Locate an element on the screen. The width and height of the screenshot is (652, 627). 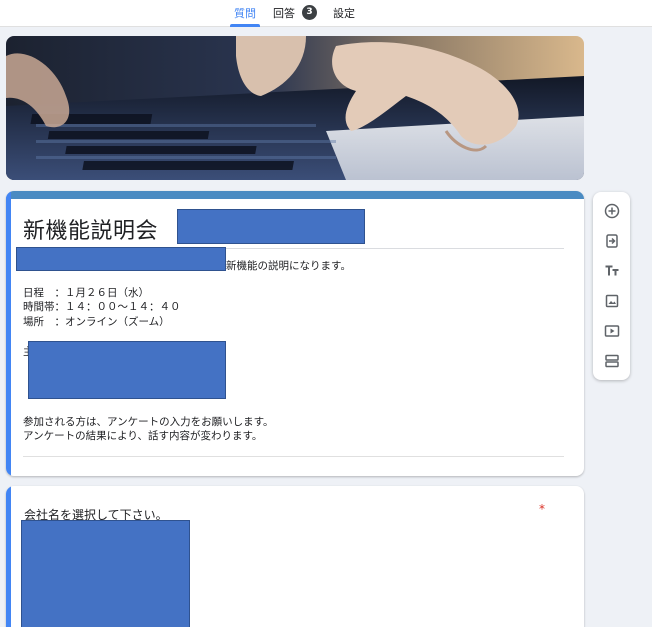
form-title: 新機能説明会 is located at coordinates (90, 229).